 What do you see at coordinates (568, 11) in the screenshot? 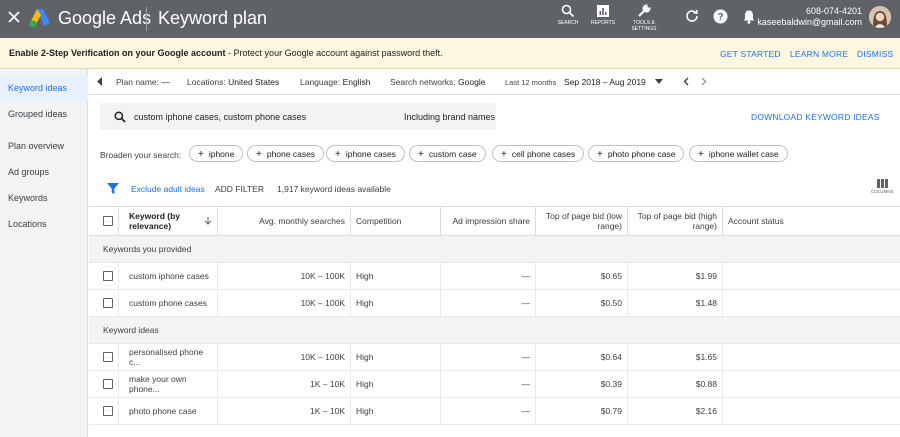
I see `search-icon` at bounding box center [568, 11].